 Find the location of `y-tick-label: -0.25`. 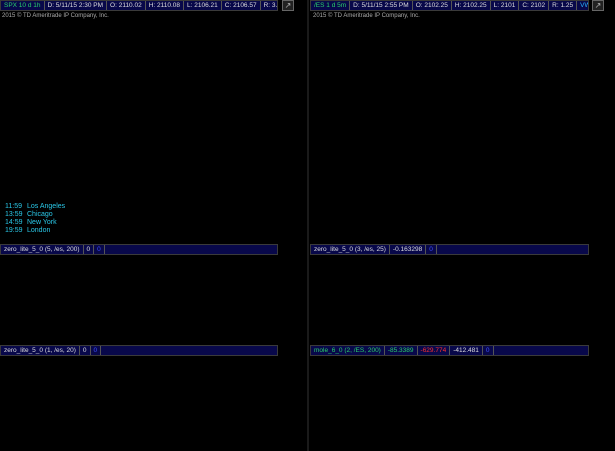

y-tick-label: -0.25 is located at coordinates (598, 341).